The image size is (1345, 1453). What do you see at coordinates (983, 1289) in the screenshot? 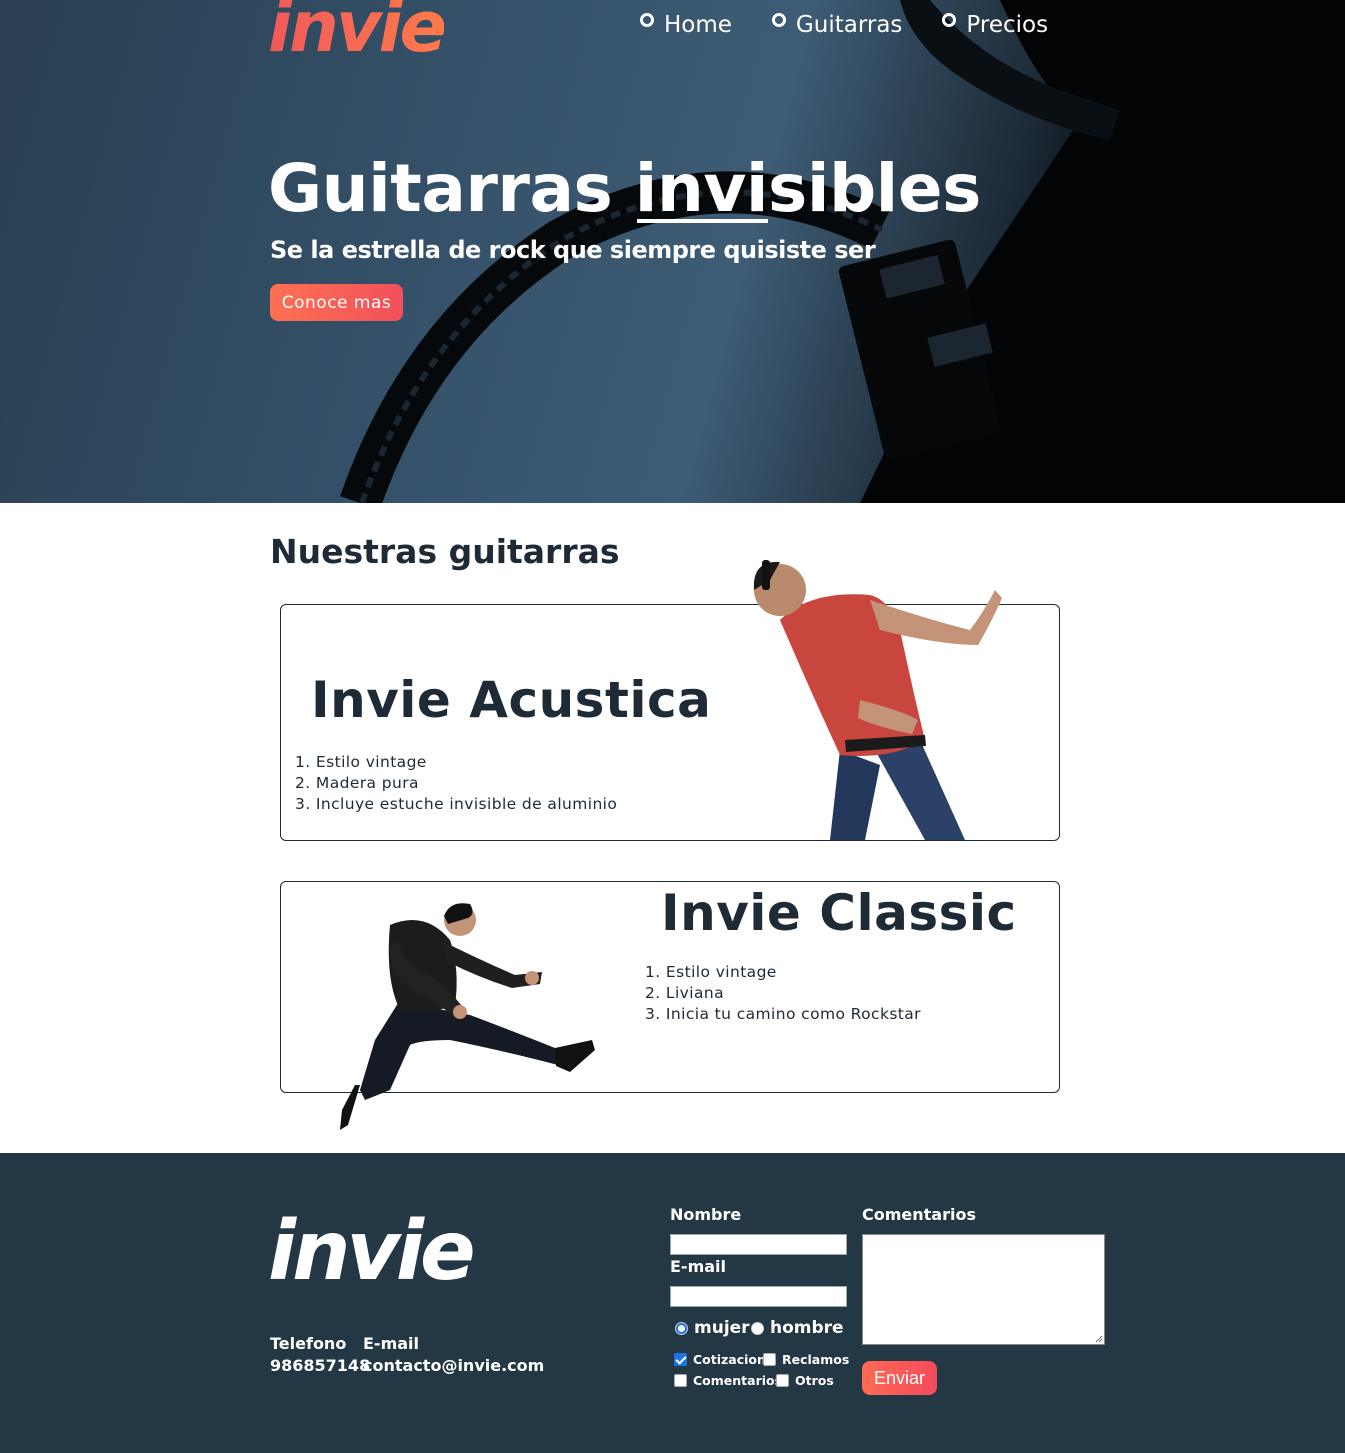
I see `comentarios-textarea` at bounding box center [983, 1289].